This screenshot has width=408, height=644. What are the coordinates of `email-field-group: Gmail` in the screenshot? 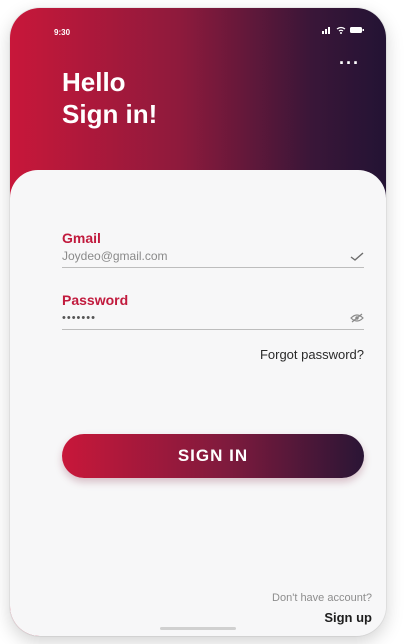 It's located at (213, 249).